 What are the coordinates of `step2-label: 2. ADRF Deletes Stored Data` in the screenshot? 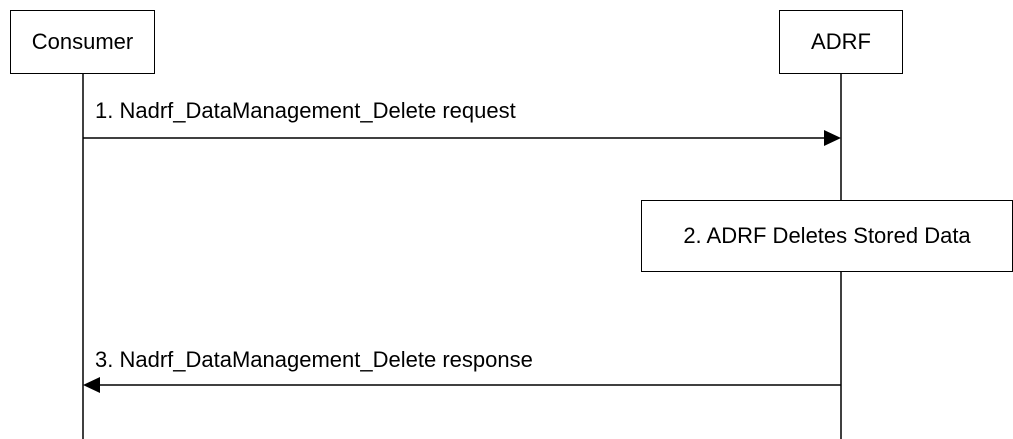 It's located at (827, 235).